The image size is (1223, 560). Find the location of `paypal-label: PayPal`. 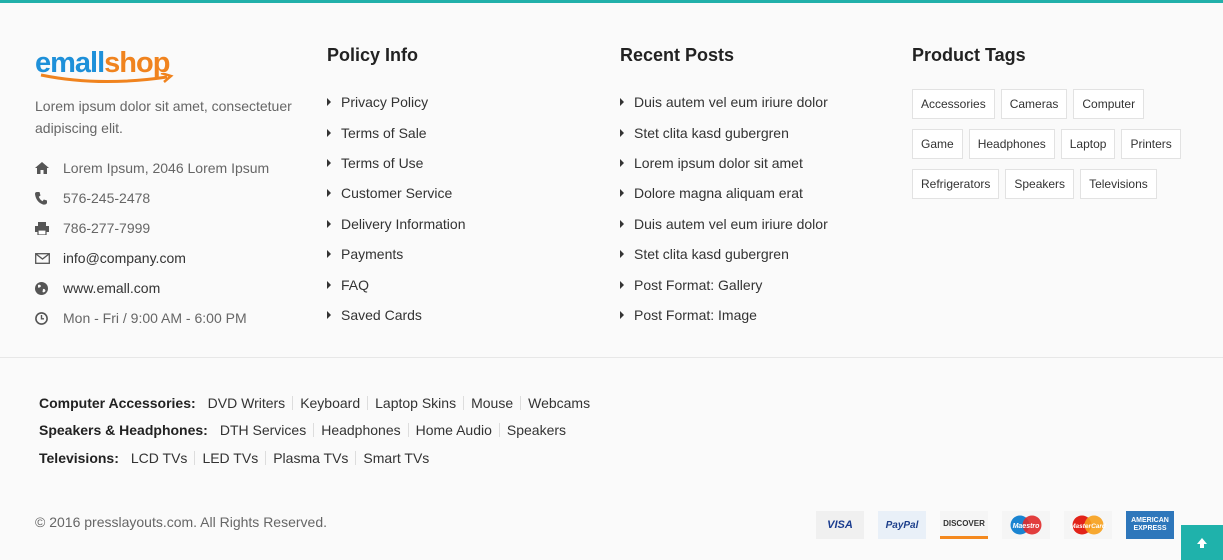

paypal-label: PayPal is located at coordinates (902, 525).